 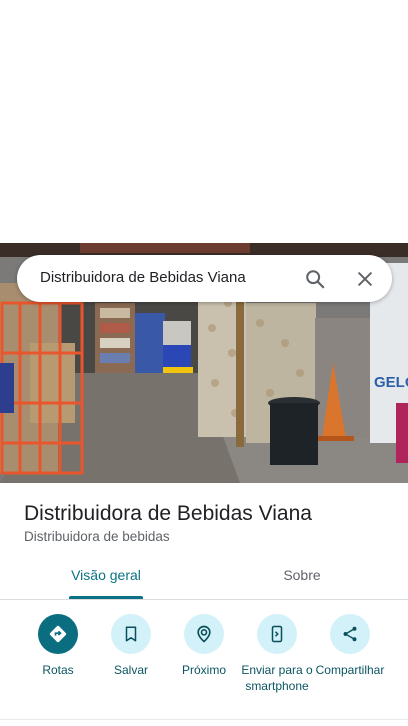 I want to click on search-bar: Distribuidora de Bebidas Viana, so click(x=204, y=278).